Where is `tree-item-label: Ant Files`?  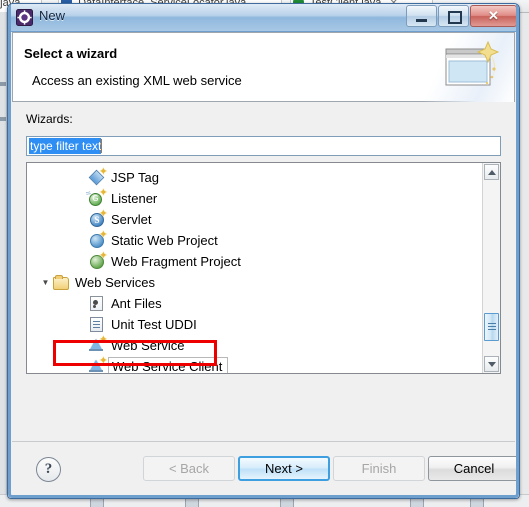 tree-item-label: Ant Files is located at coordinates (136, 303).